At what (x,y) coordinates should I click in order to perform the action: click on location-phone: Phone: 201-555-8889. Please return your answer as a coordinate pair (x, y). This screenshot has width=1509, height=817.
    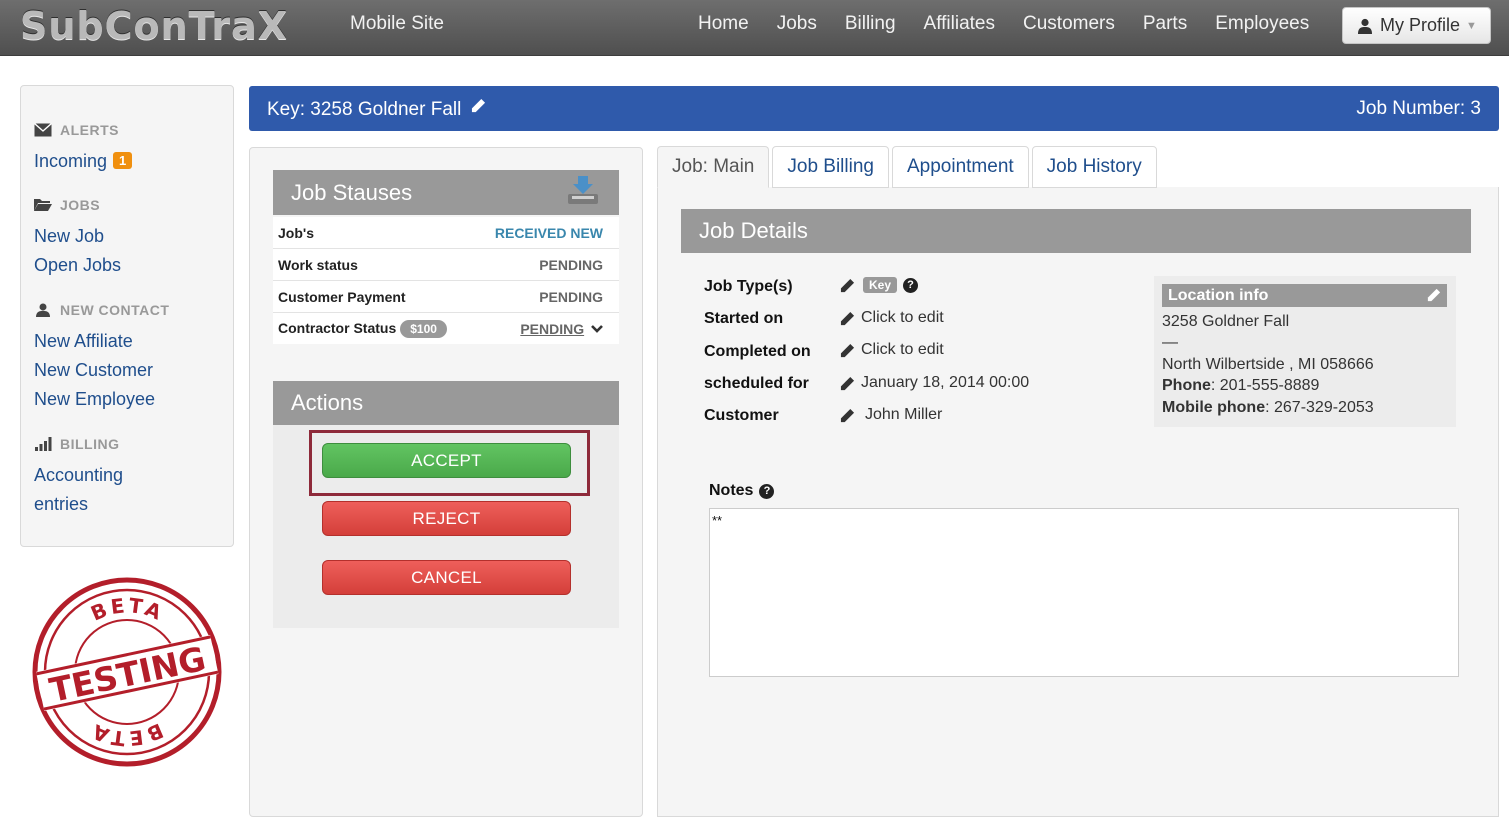
    Looking at the image, I should click on (1240, 386).